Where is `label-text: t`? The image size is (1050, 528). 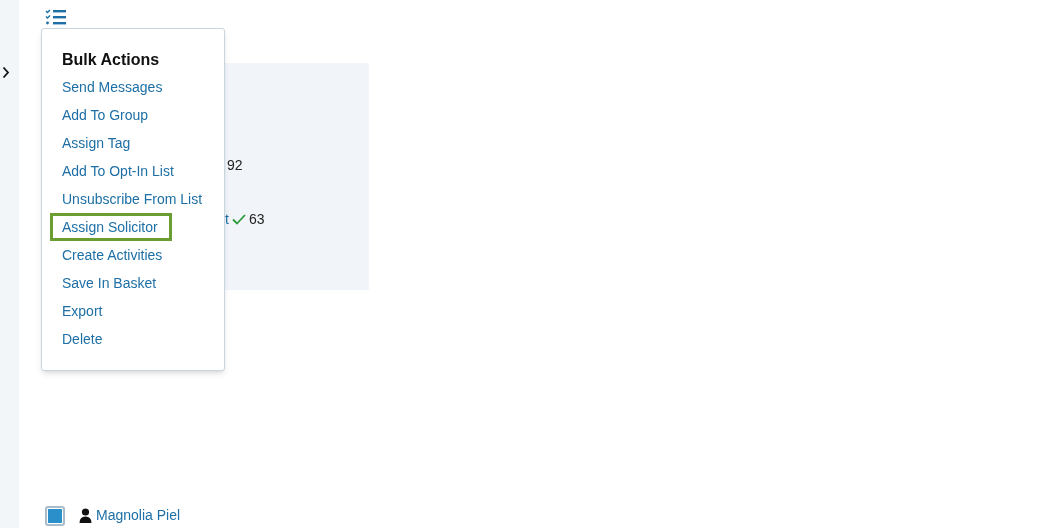
label-text: t is located at coordinates (227, 219).